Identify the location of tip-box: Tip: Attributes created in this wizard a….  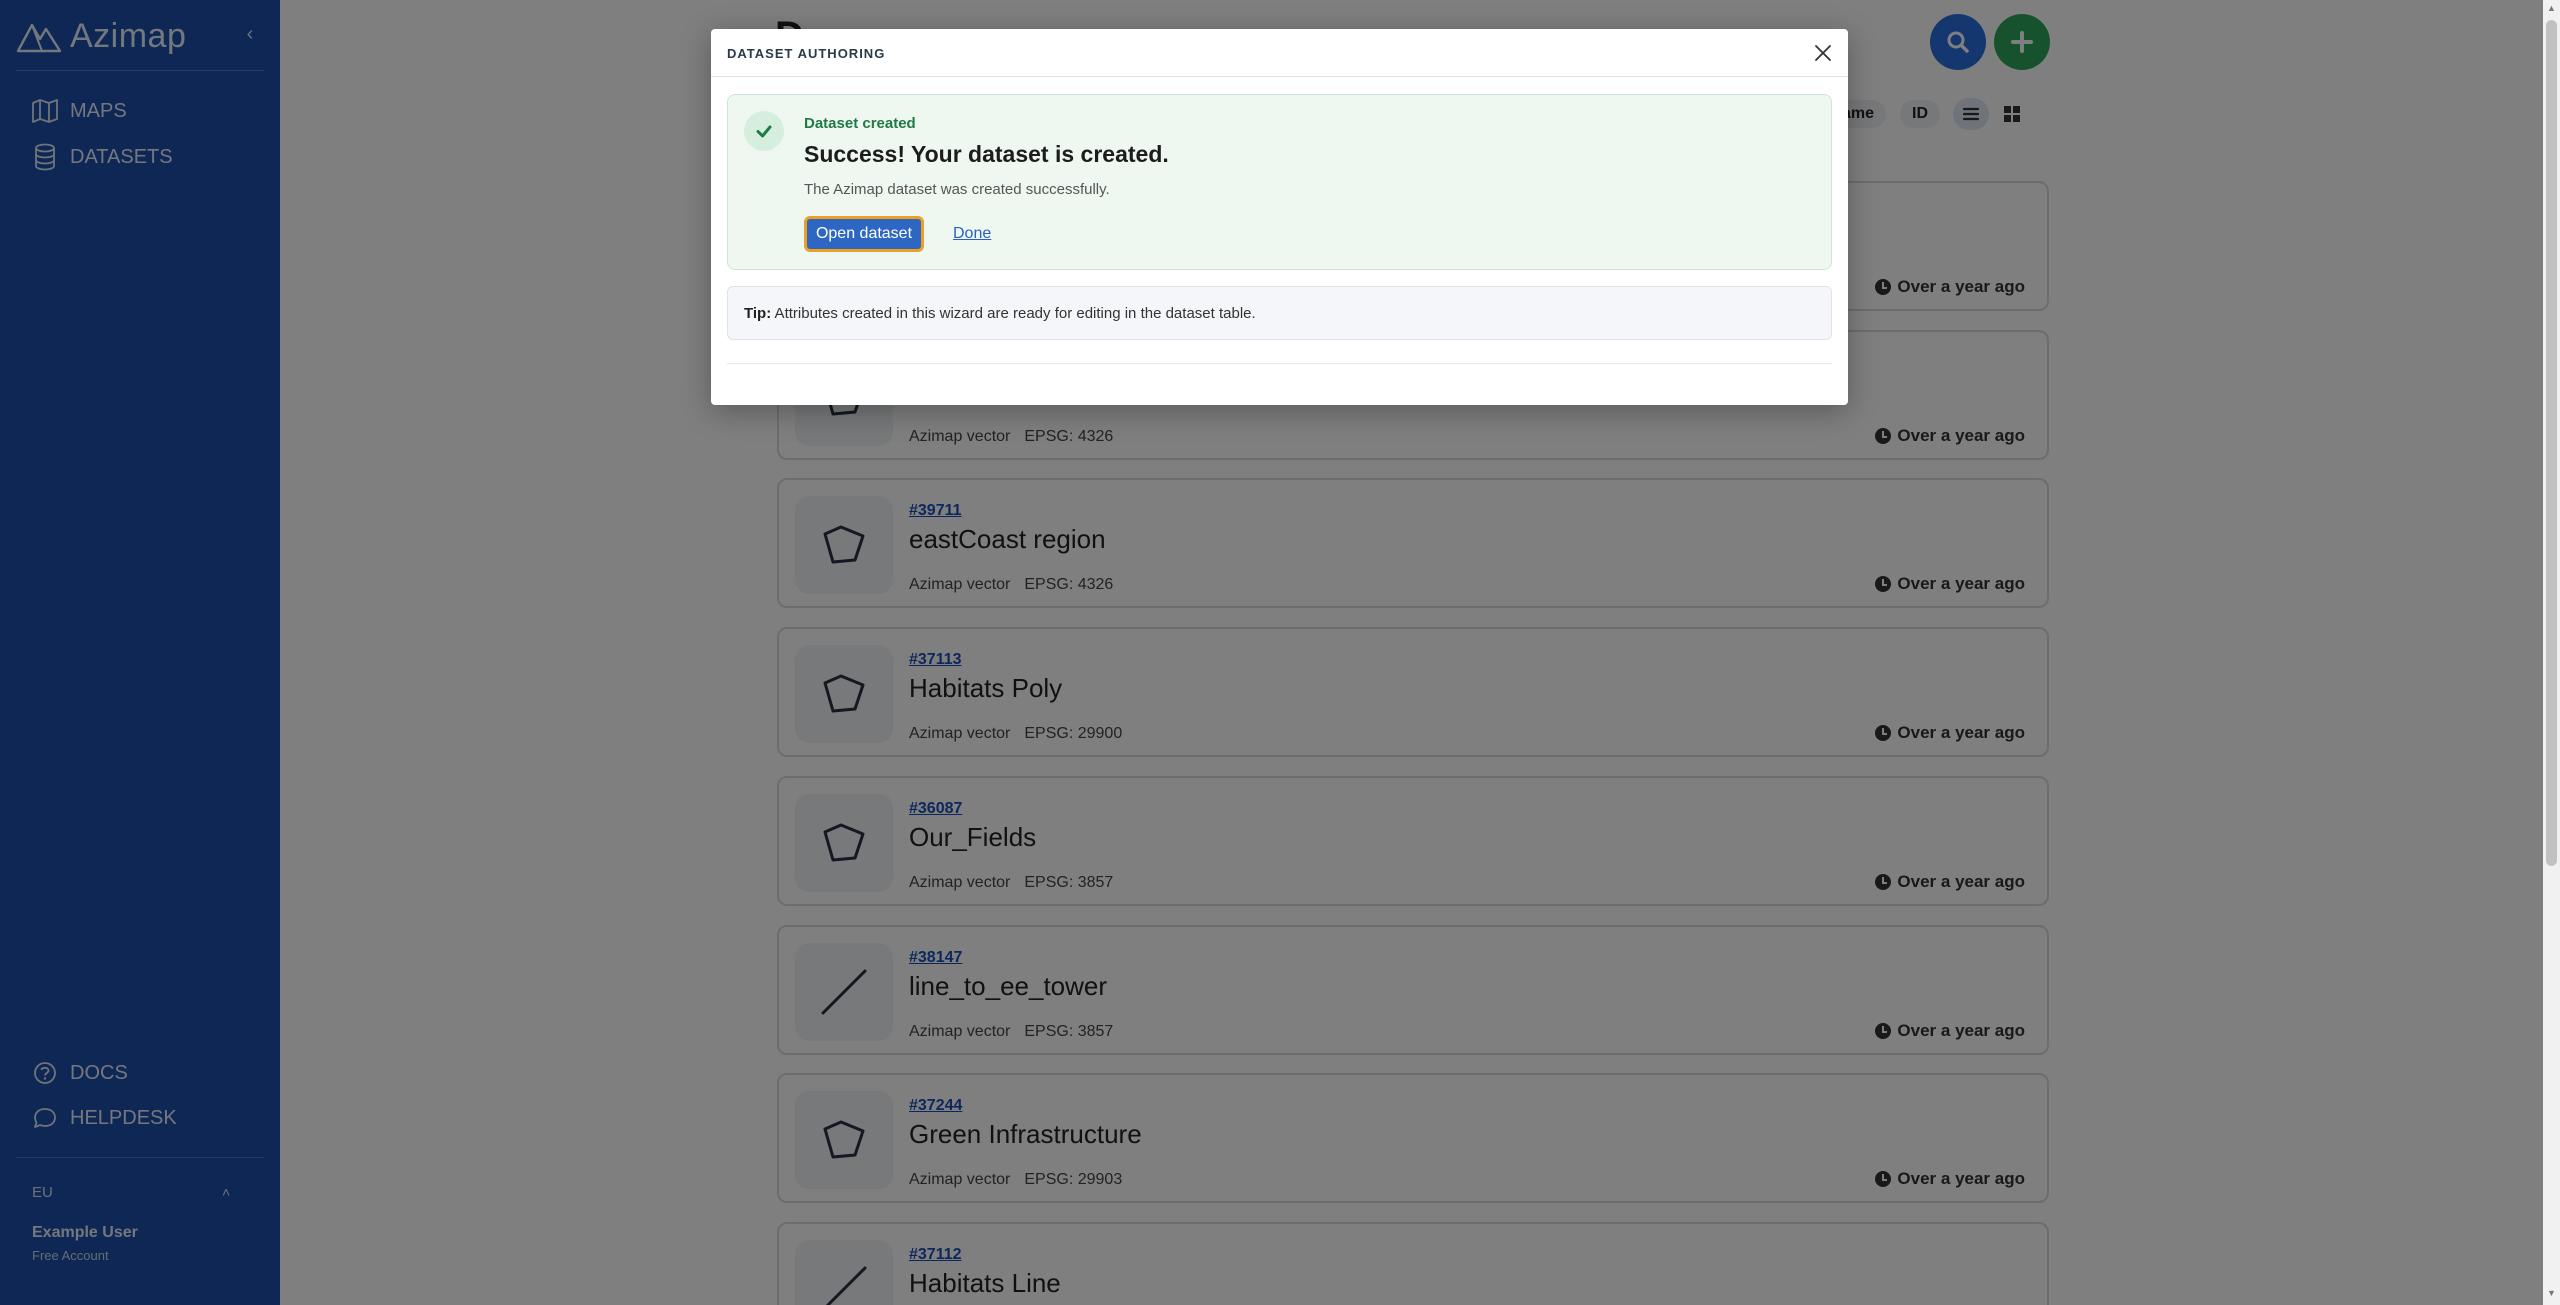
(1279, 313).